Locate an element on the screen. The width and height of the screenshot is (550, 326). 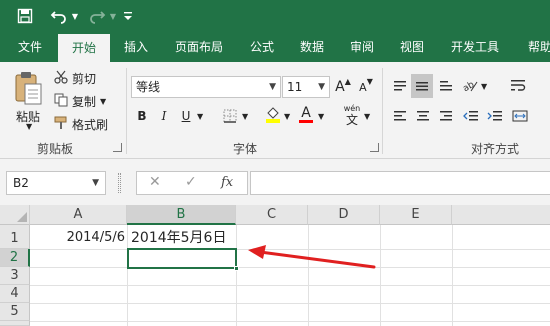
tab-review: 审阅 is located at coordinates (362, 47).